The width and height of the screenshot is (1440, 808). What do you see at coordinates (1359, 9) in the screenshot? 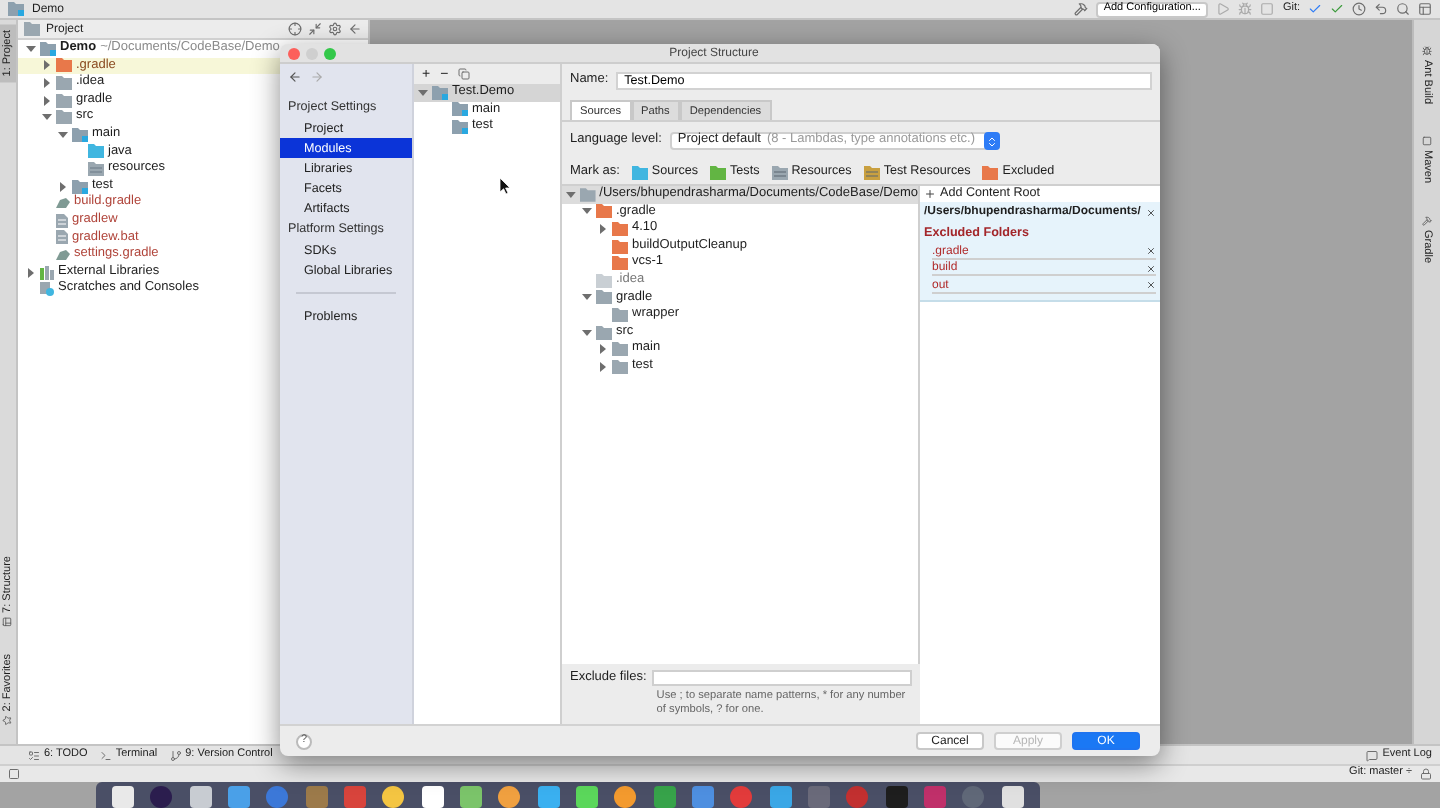
I see `history-icon` at bounding box center [1359, 9].